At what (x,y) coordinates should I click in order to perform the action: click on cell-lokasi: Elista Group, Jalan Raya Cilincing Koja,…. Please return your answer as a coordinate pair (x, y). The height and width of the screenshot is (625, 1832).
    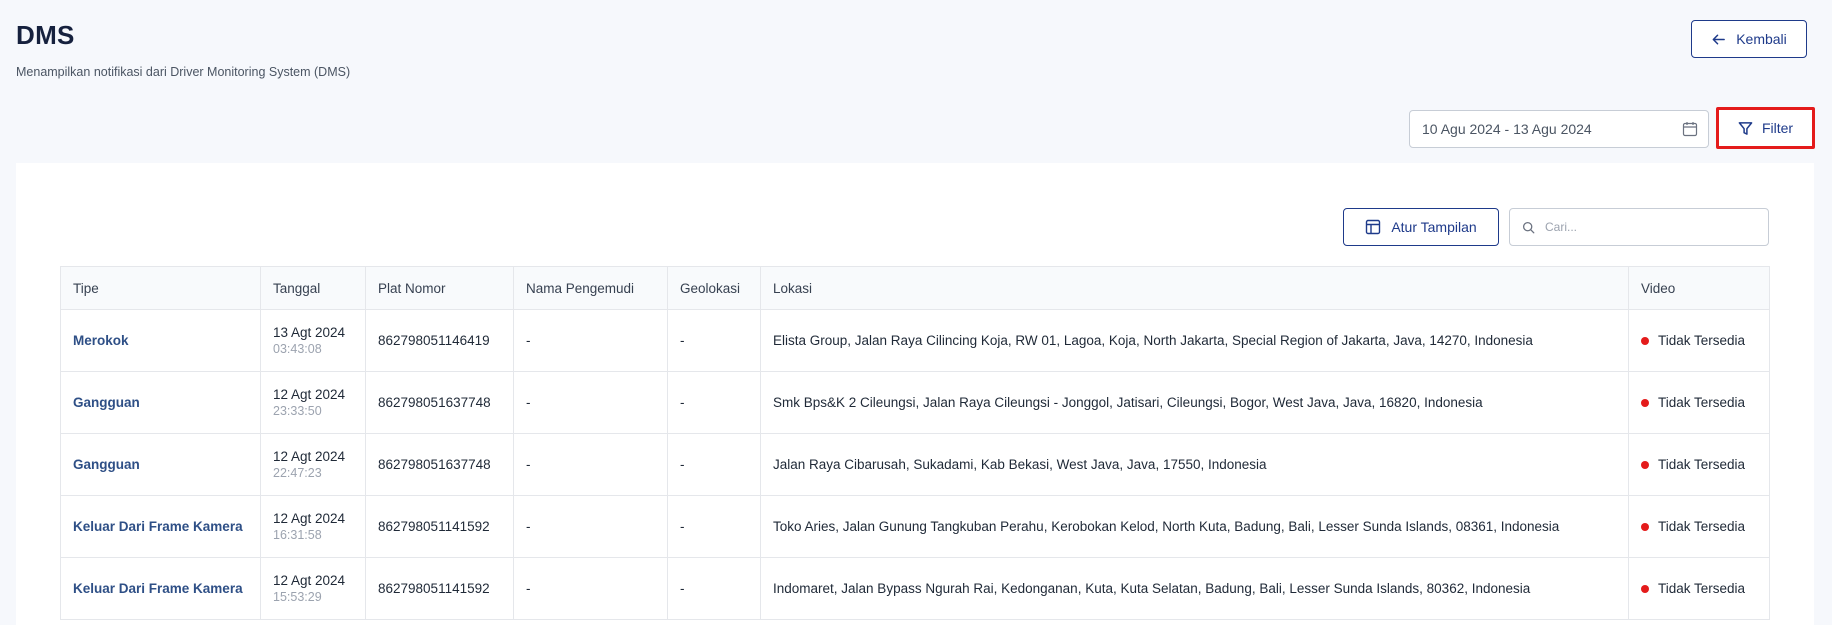
    Looking at the image, I should click on (1194, 340).